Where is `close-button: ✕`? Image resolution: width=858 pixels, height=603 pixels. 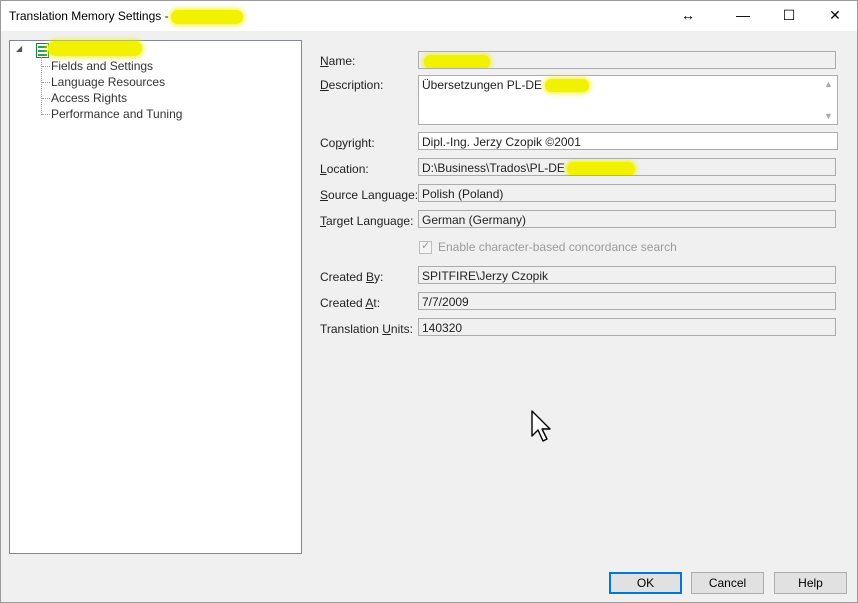
close-button: ✕ is located at coordinates (835, 15).